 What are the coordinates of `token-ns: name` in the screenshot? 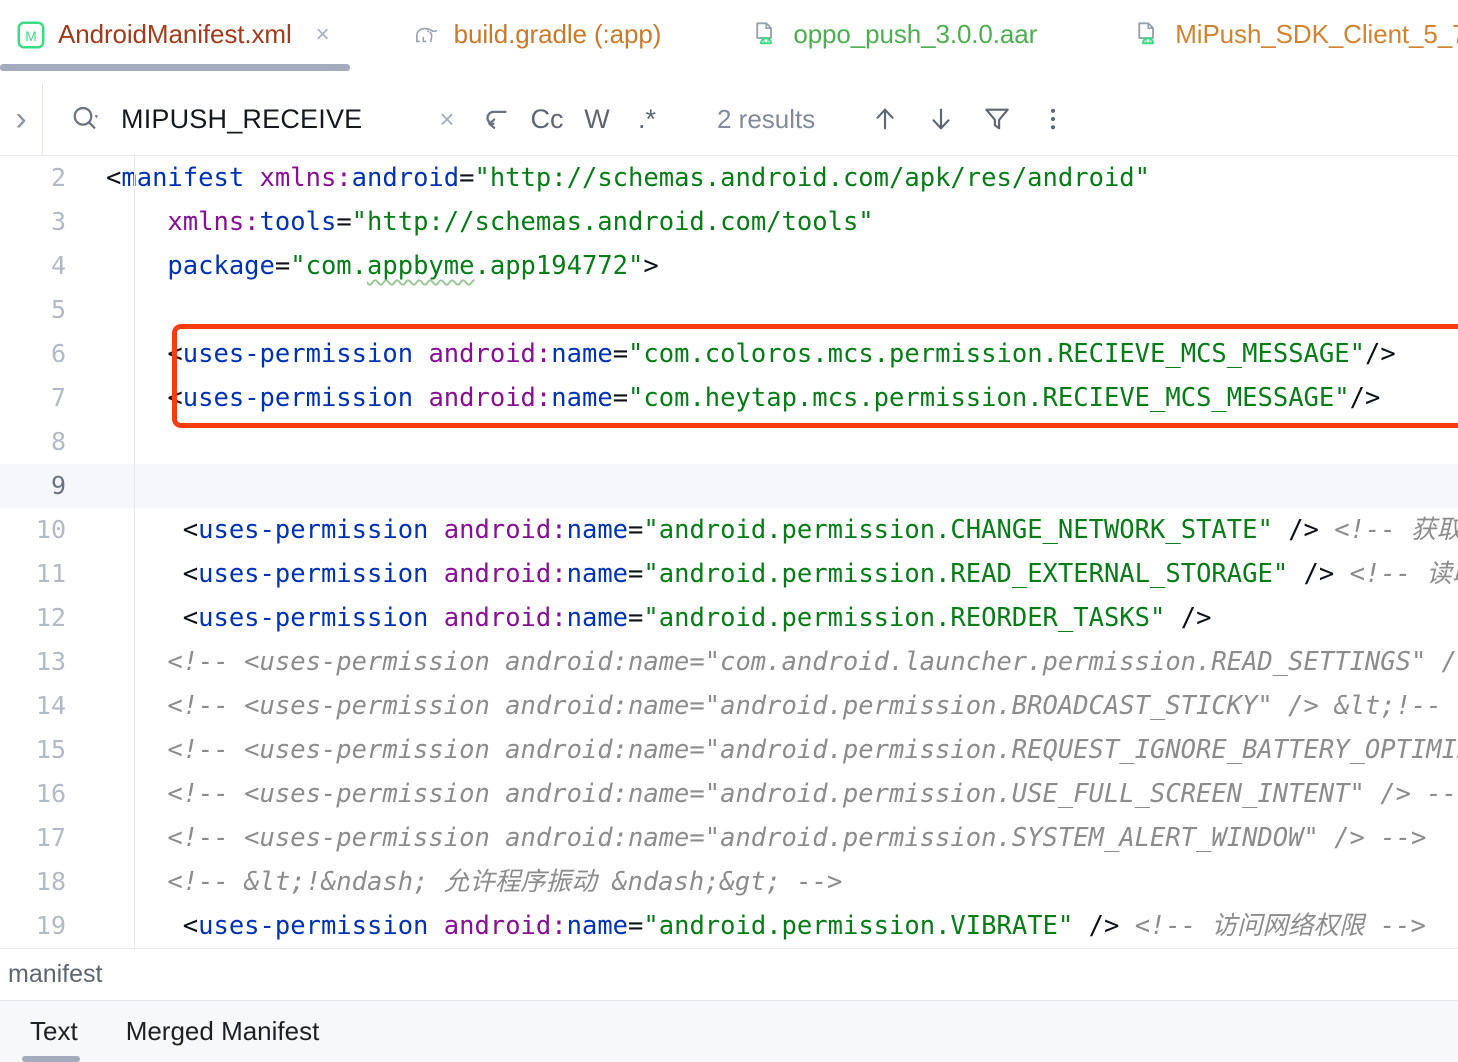 It's located at (597, 618).